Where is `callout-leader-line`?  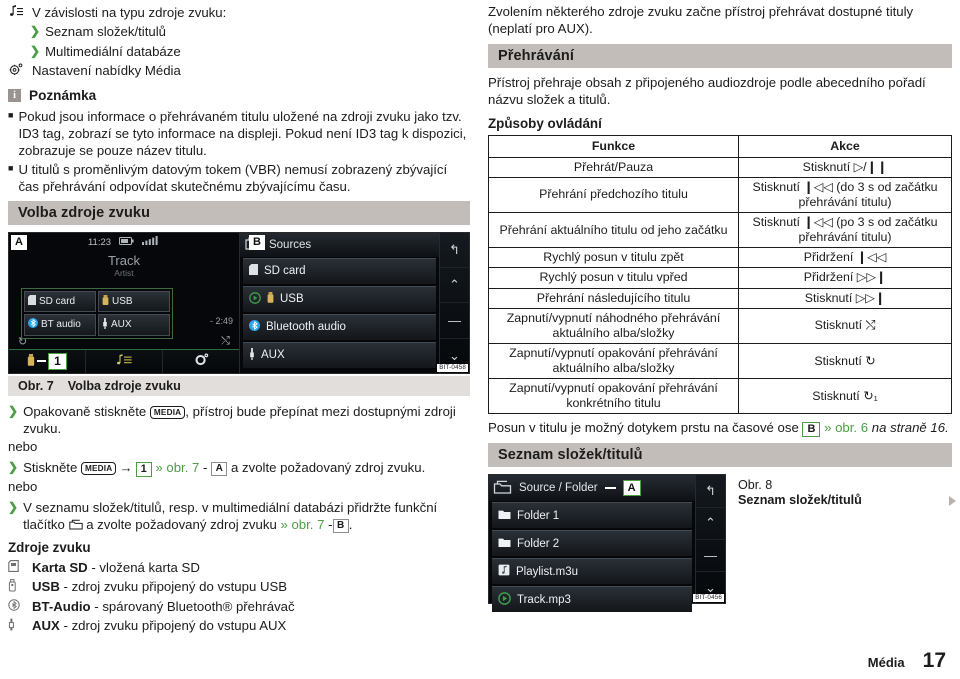 callout-leader-line is located at coordinates (610, 488).